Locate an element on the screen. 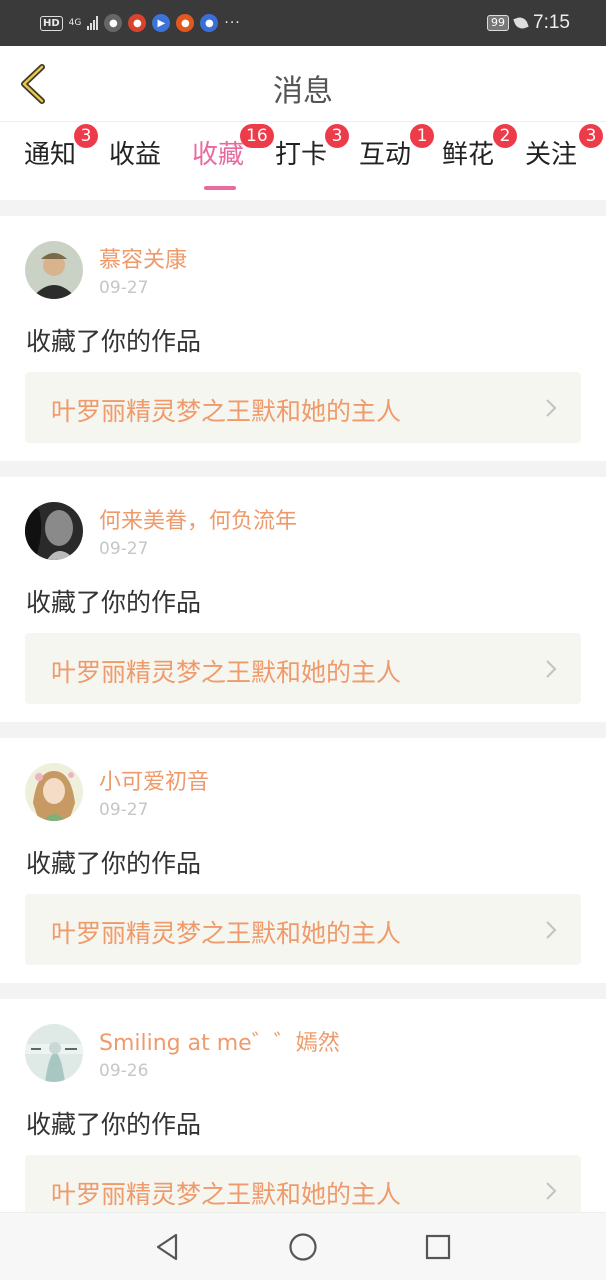 This screenshot has width=606, height=1280. tab-label: 鲜花 is located at coordinates (468, 155).